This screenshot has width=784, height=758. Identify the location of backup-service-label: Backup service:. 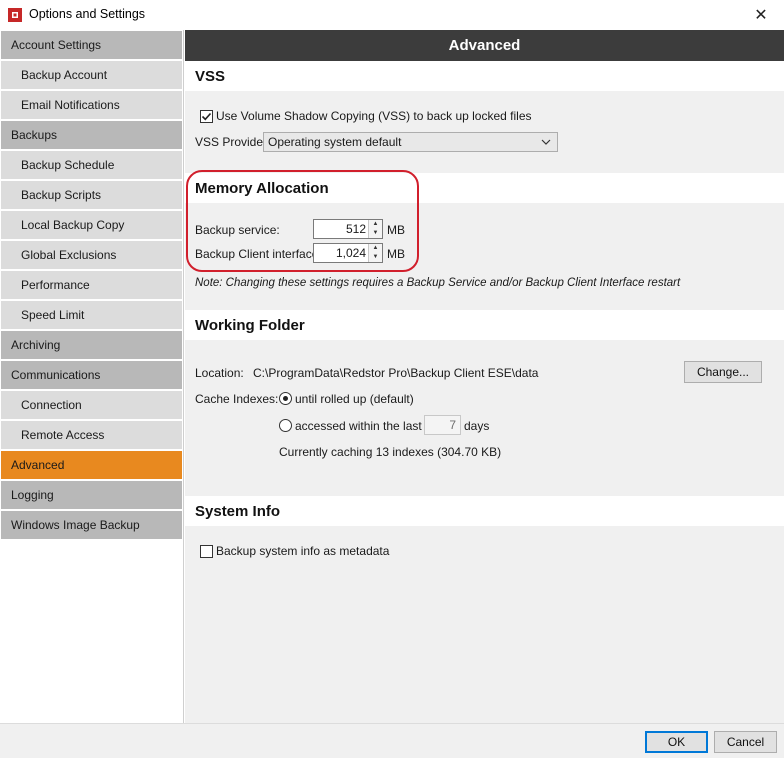
(237, 230).